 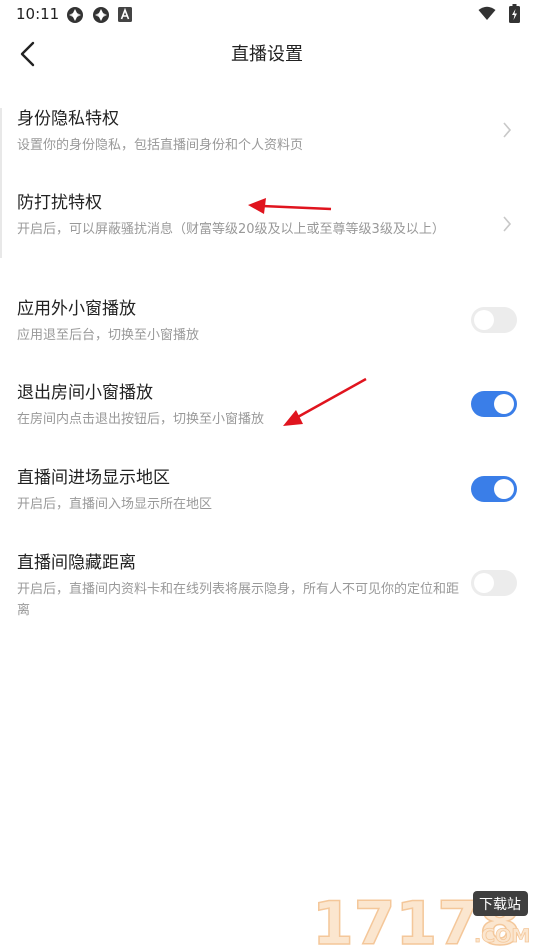 I want to click on setting-title: 直播间进场显示地区, so click(x=93, y=478).